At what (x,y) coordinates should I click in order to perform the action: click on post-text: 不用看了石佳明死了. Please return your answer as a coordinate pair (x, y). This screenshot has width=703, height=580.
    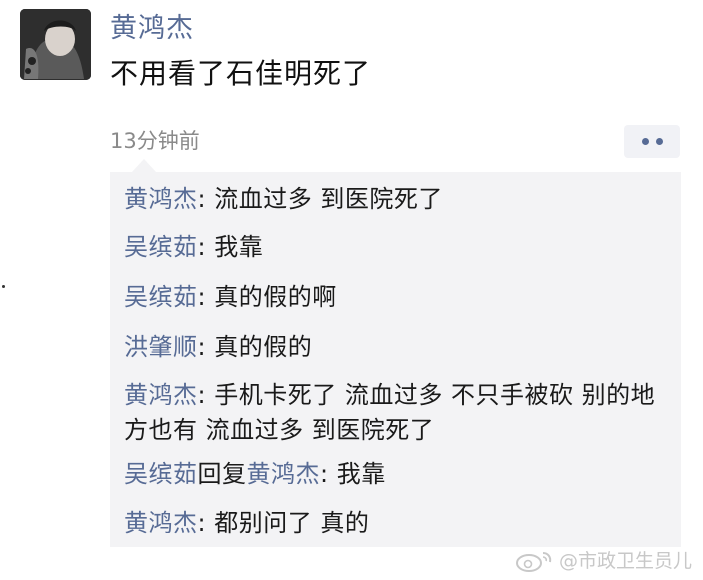
    Looking at the image, I should click on (241, 73).